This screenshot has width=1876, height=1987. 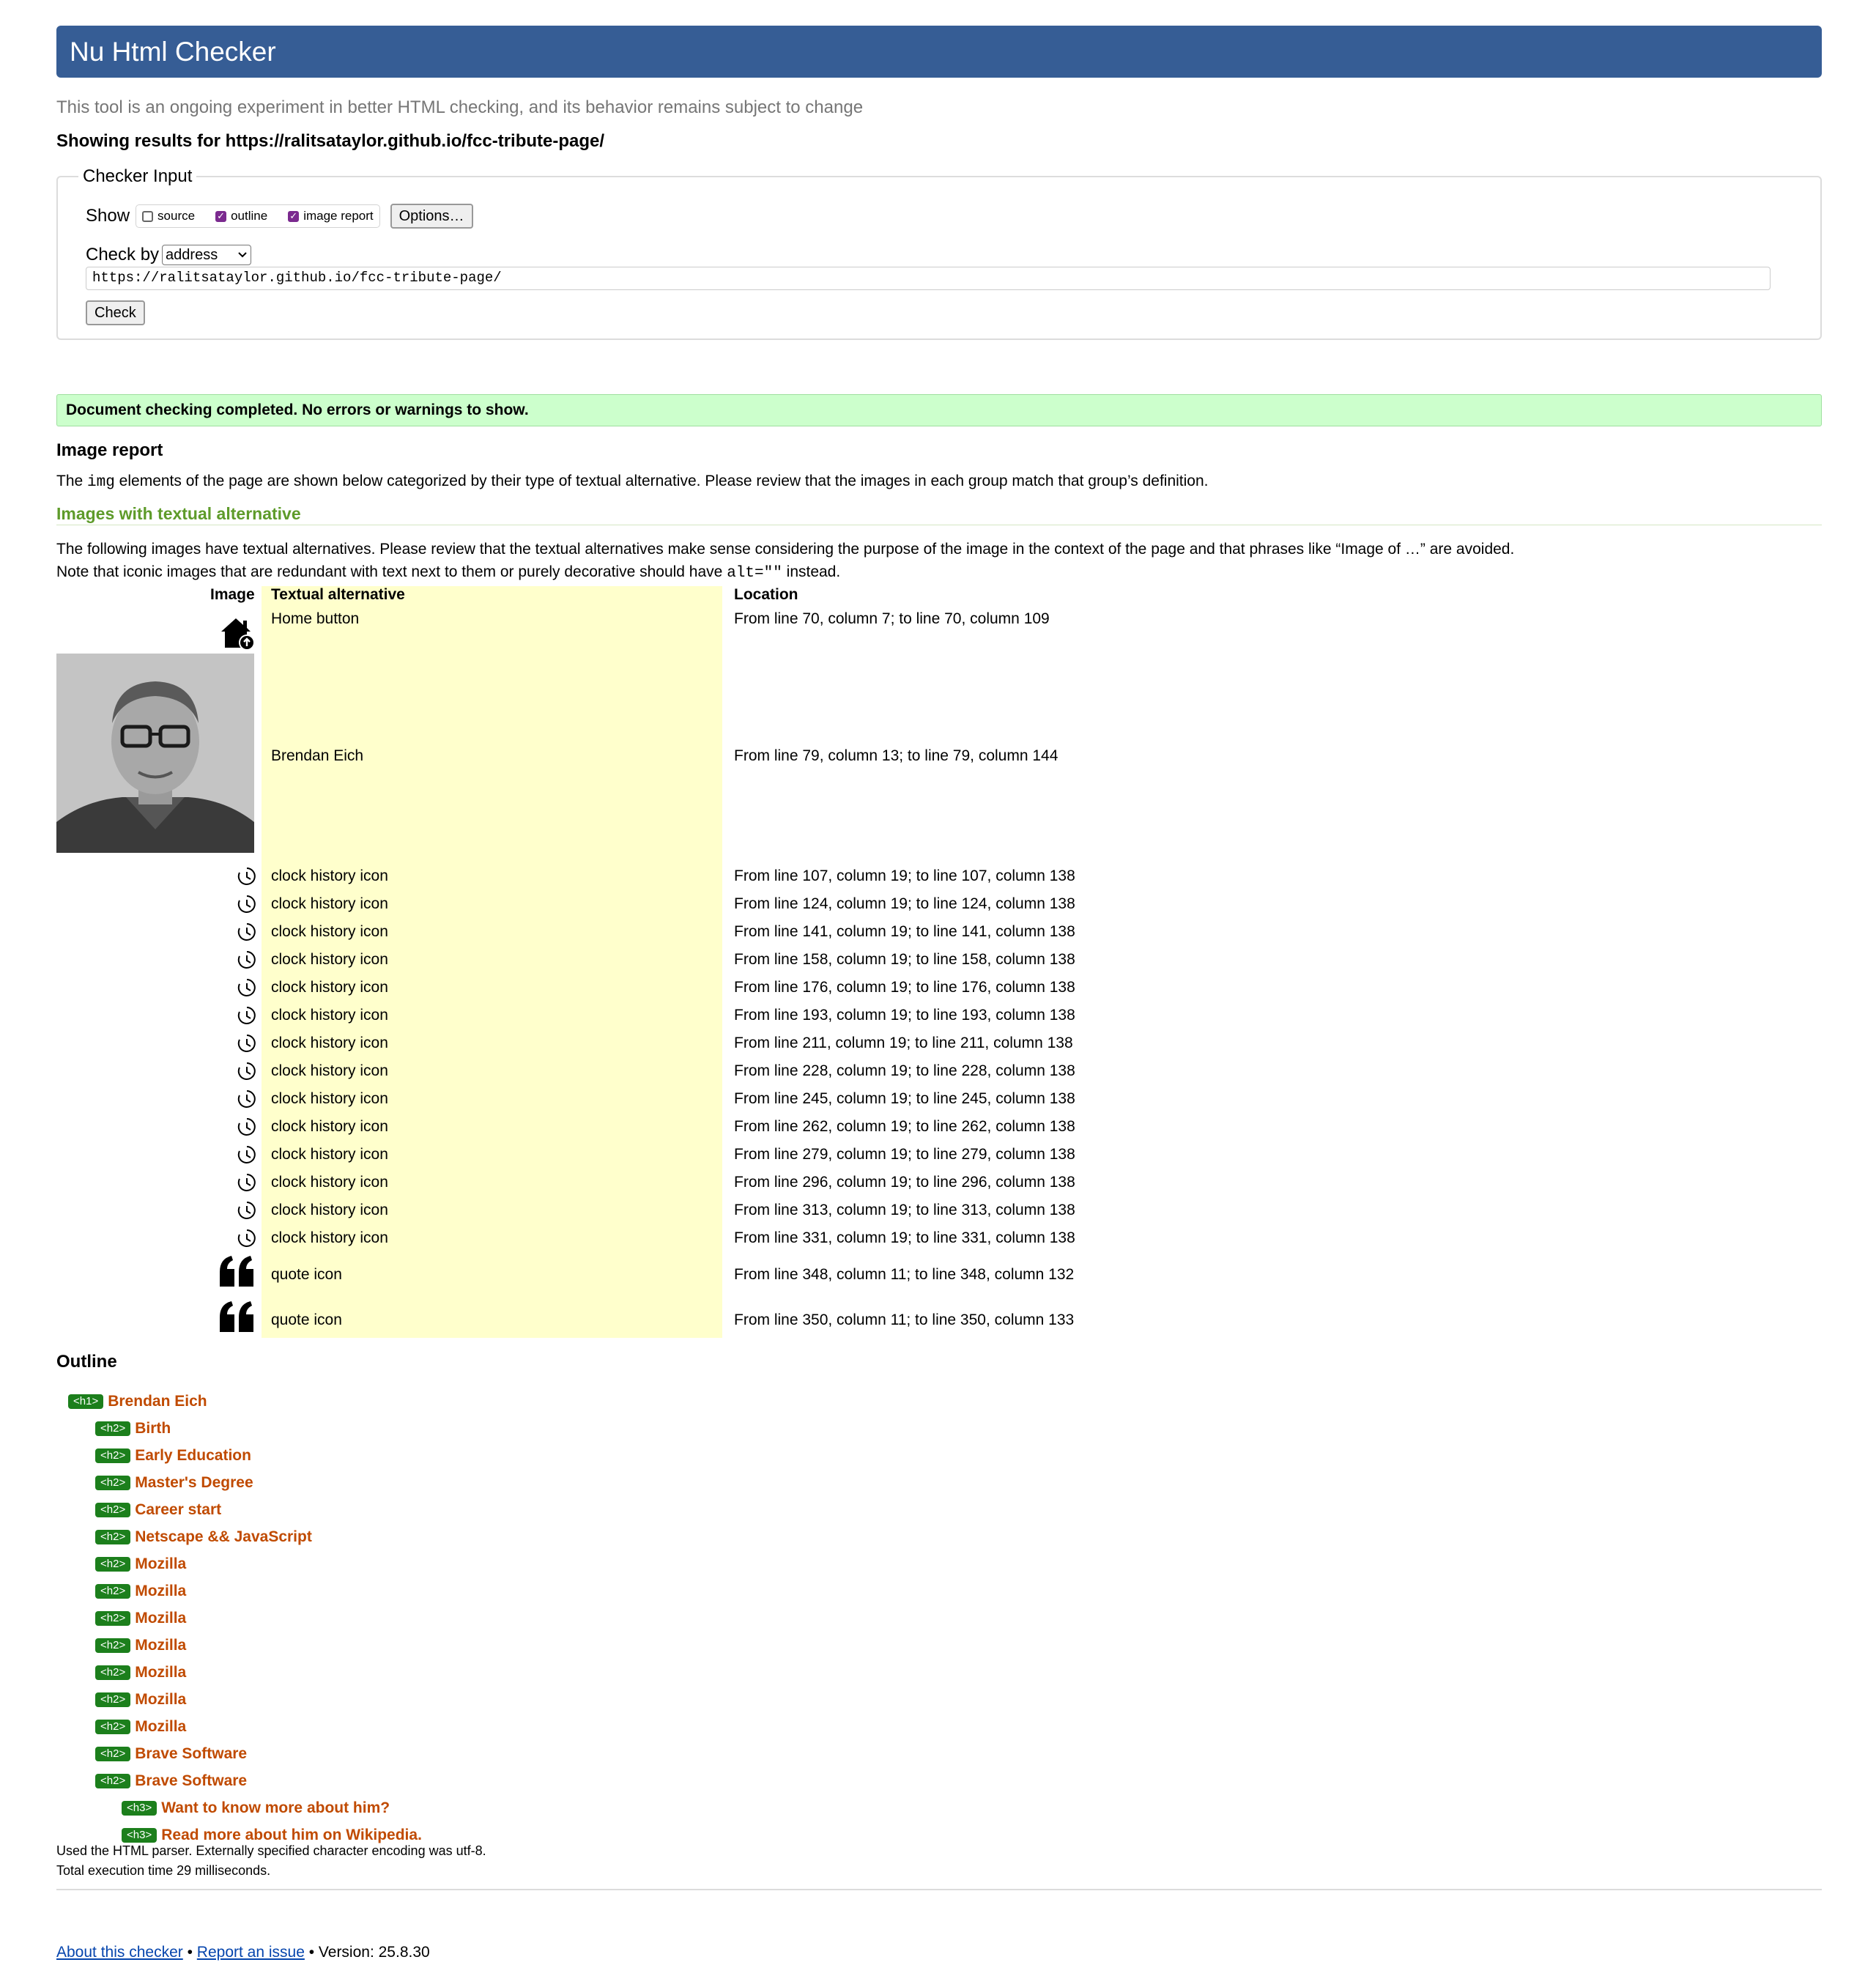 I want to click on chevron-down-icon, so click(x=242, y=255).